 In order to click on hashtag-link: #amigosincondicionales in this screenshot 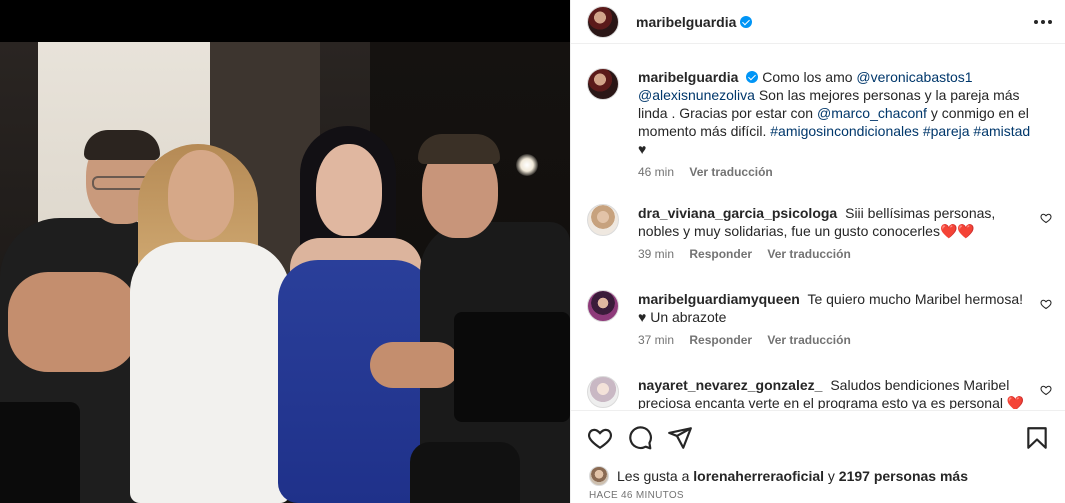, I will do `click(844, 131)`.